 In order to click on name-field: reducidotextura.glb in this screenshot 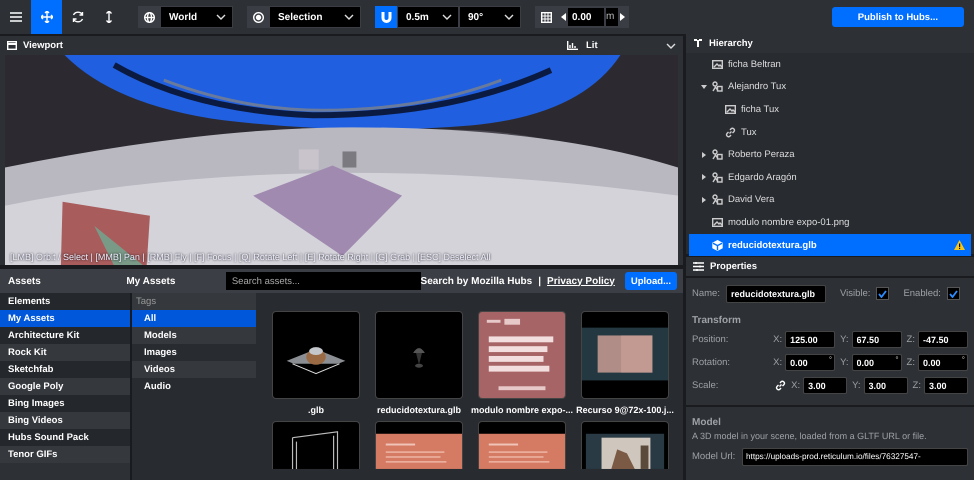, I will do `click(776, 293)`.